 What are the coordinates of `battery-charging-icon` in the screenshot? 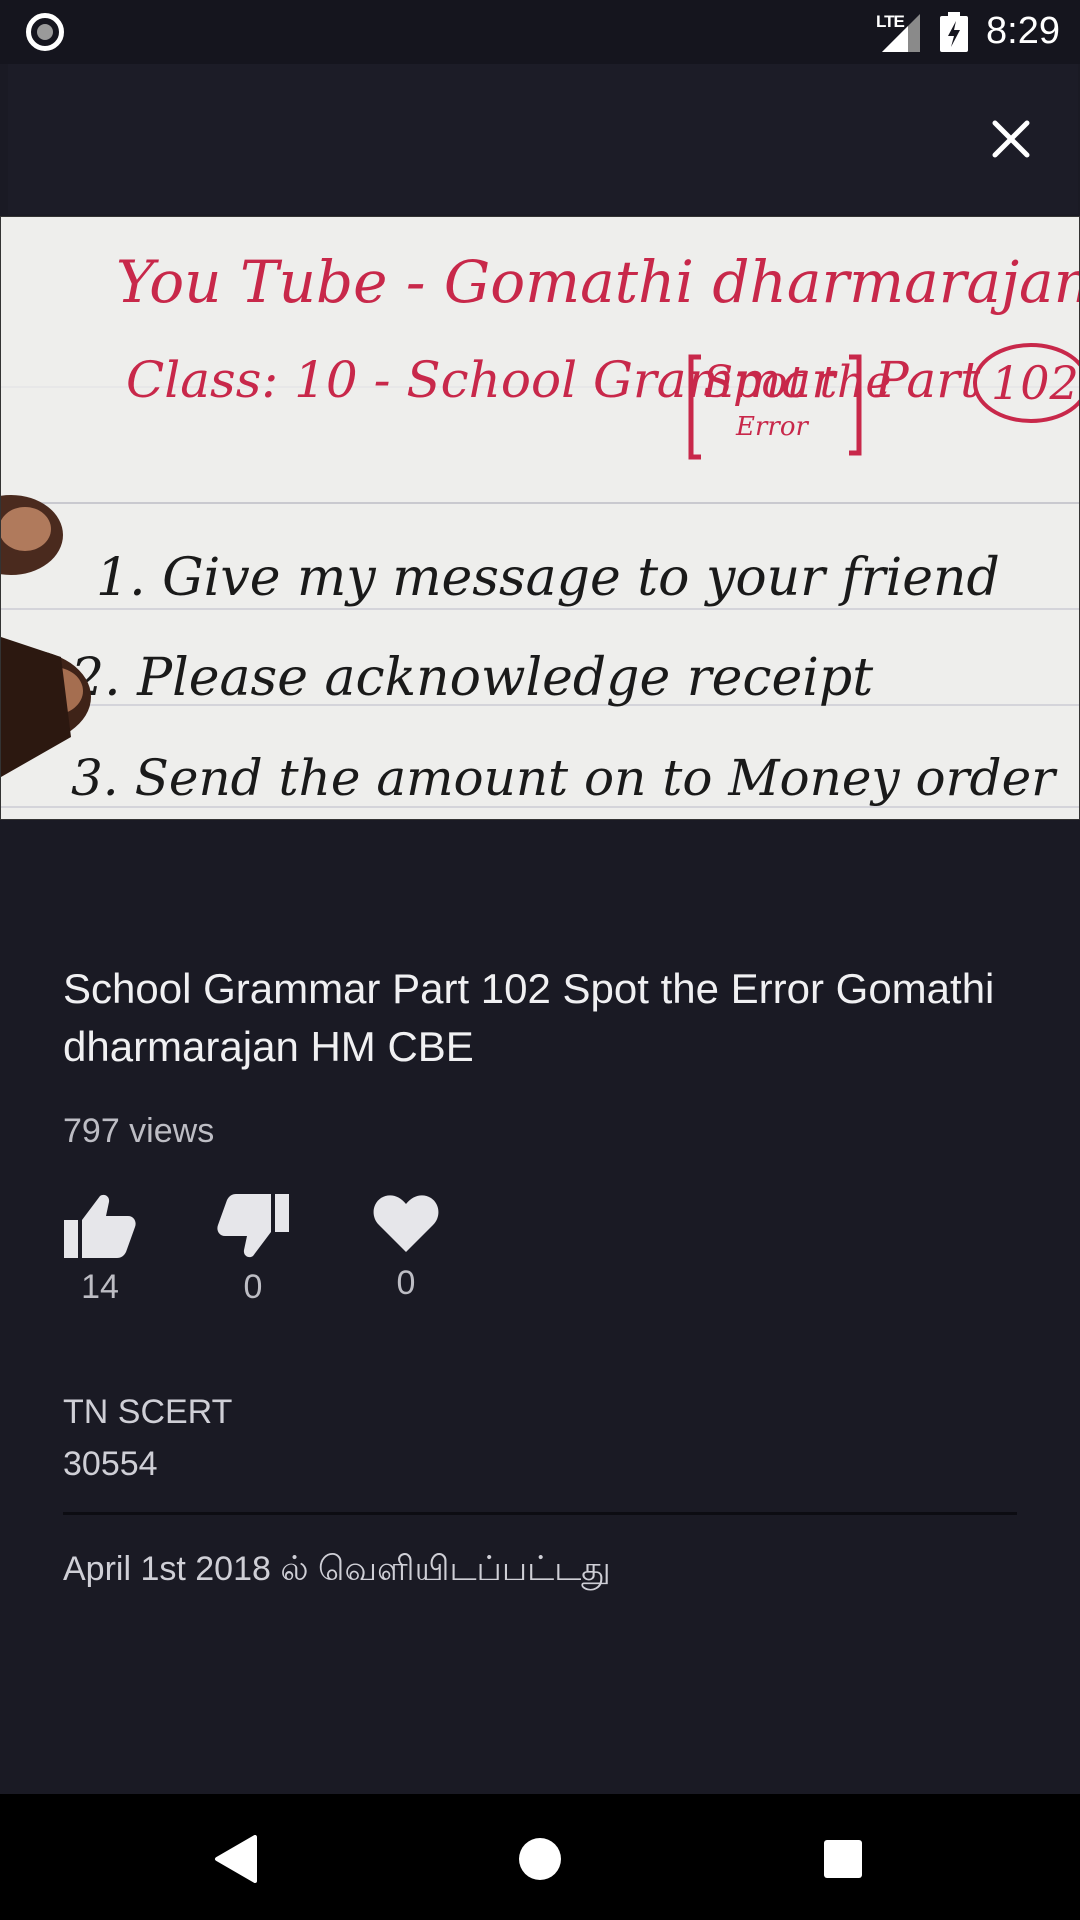 It's located at (954, 32).